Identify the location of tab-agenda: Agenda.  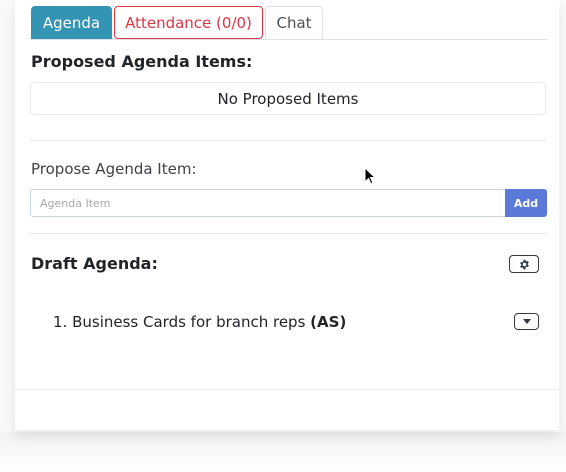
(71, 22).